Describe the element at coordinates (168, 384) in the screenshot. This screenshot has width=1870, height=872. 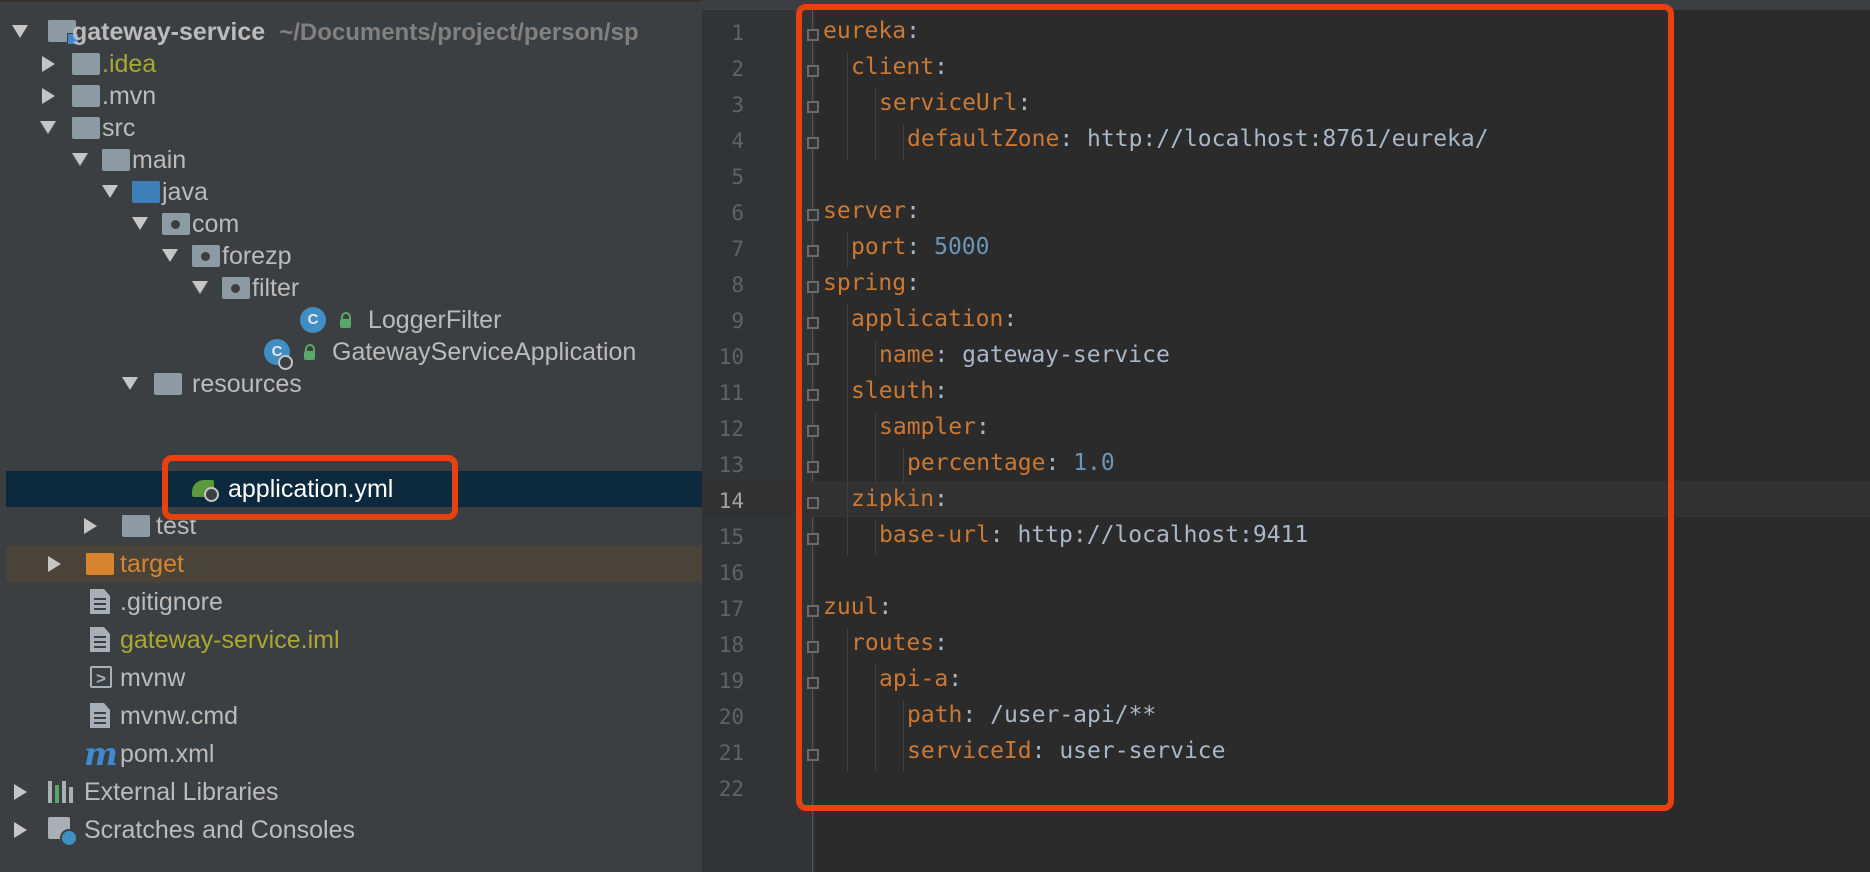
I see `resources-folder-icon` at that location.